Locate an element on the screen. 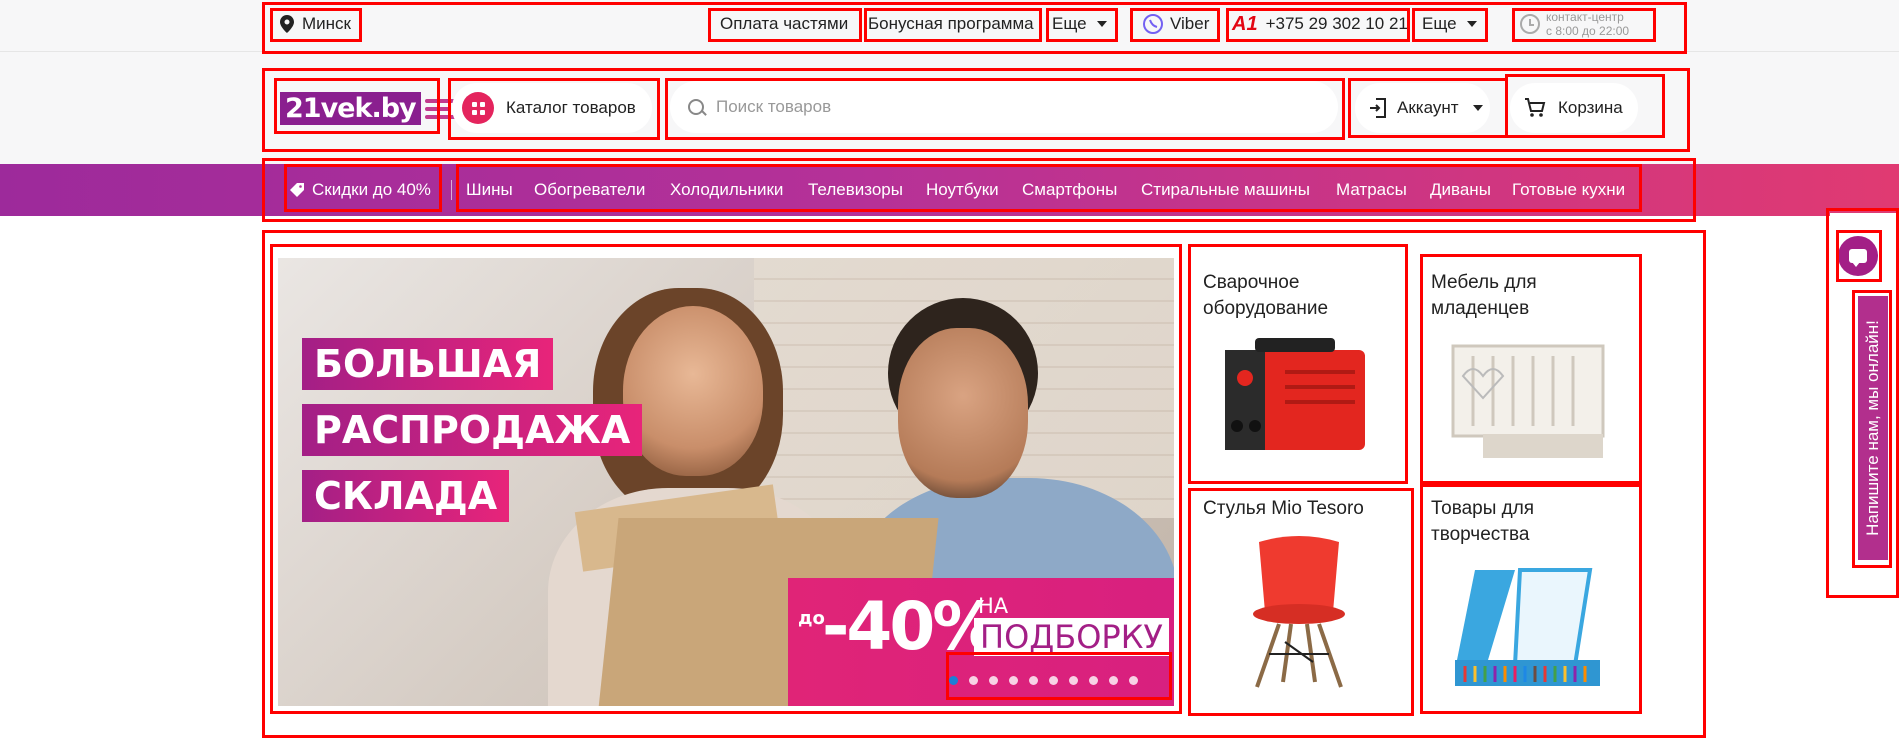 Image resolution: width=1899 pixels, height=748 pixels. category-heaters: Обогреватели is located at coordinates (589, 190).